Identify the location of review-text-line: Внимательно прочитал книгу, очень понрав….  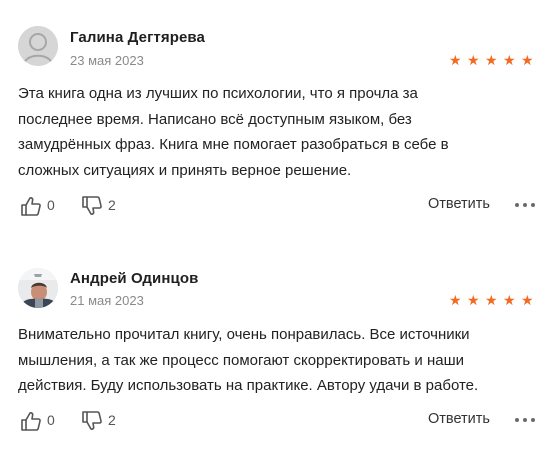
(244, 334).